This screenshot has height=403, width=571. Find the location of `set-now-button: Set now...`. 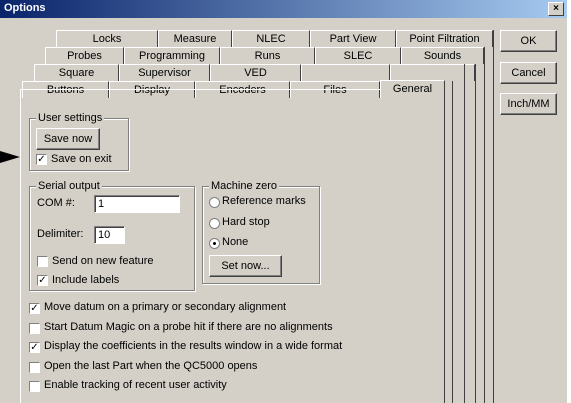

set-now-button: Set now... is located at coordinates (245, 266).